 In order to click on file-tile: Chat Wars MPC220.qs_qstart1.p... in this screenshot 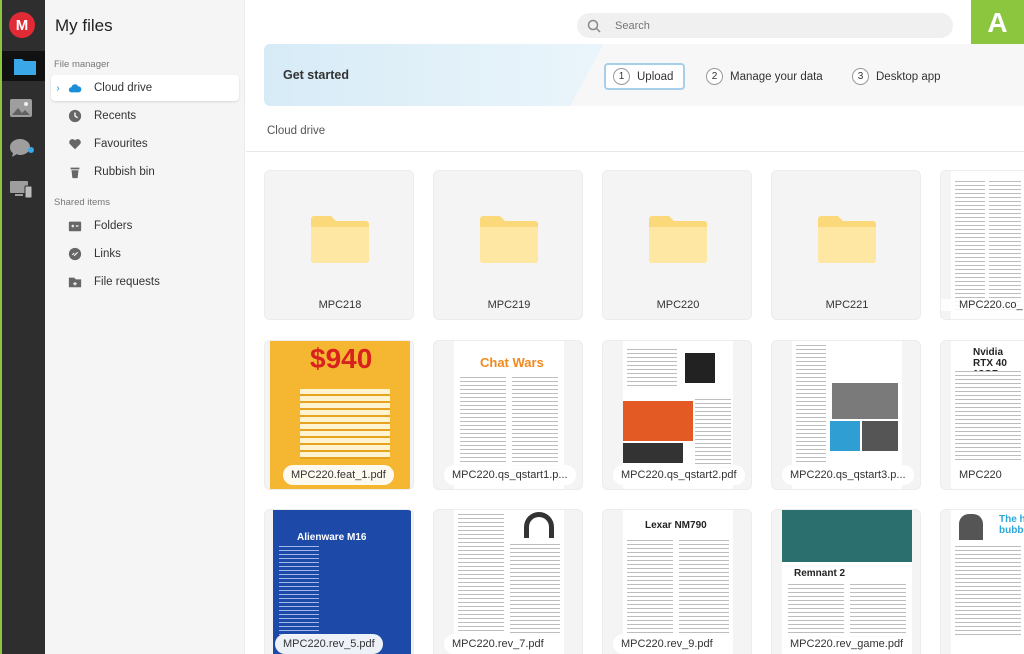, I will do `click(508, 415)`.